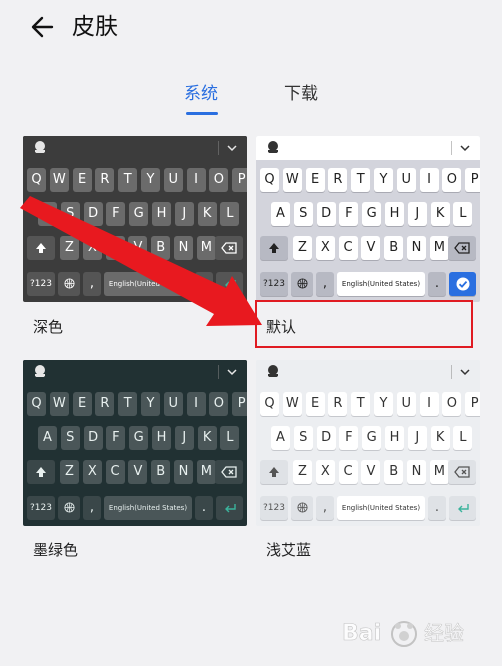 The image size is (502, 666). I want to click on key-n: N, so click(183, 472).